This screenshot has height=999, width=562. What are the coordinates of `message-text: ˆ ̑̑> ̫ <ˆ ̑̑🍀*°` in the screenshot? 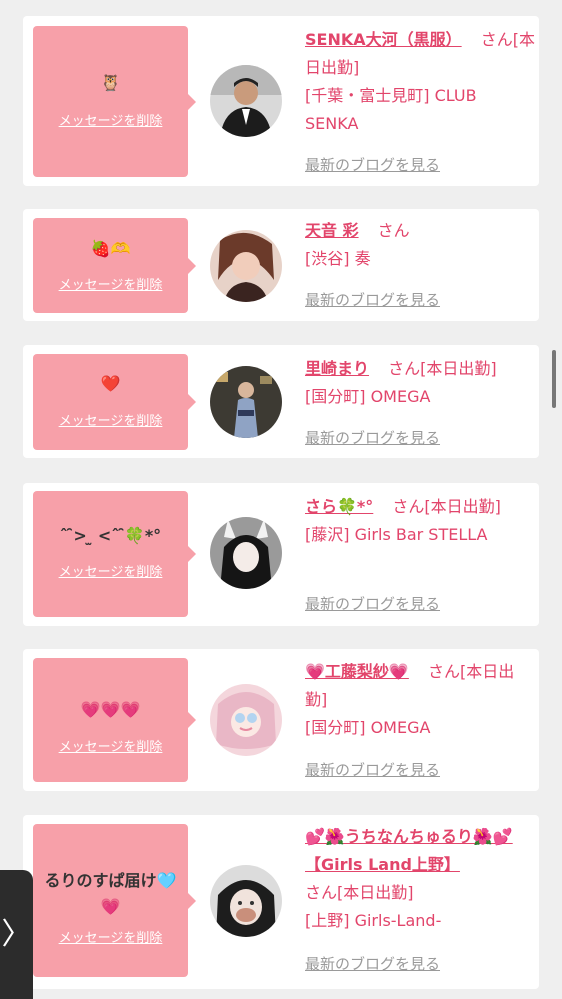 It's located at (110, 535).